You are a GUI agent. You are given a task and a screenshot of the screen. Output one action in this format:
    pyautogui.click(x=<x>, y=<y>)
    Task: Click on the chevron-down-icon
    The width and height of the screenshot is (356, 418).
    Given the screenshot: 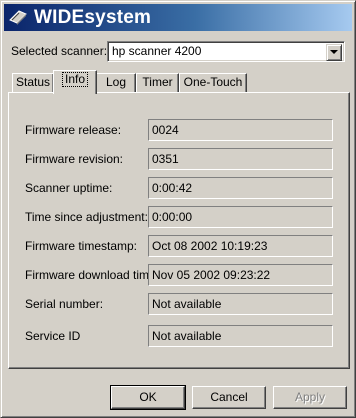 What is the action you would take?
    pyautogui.click(x=334, y=52)
    